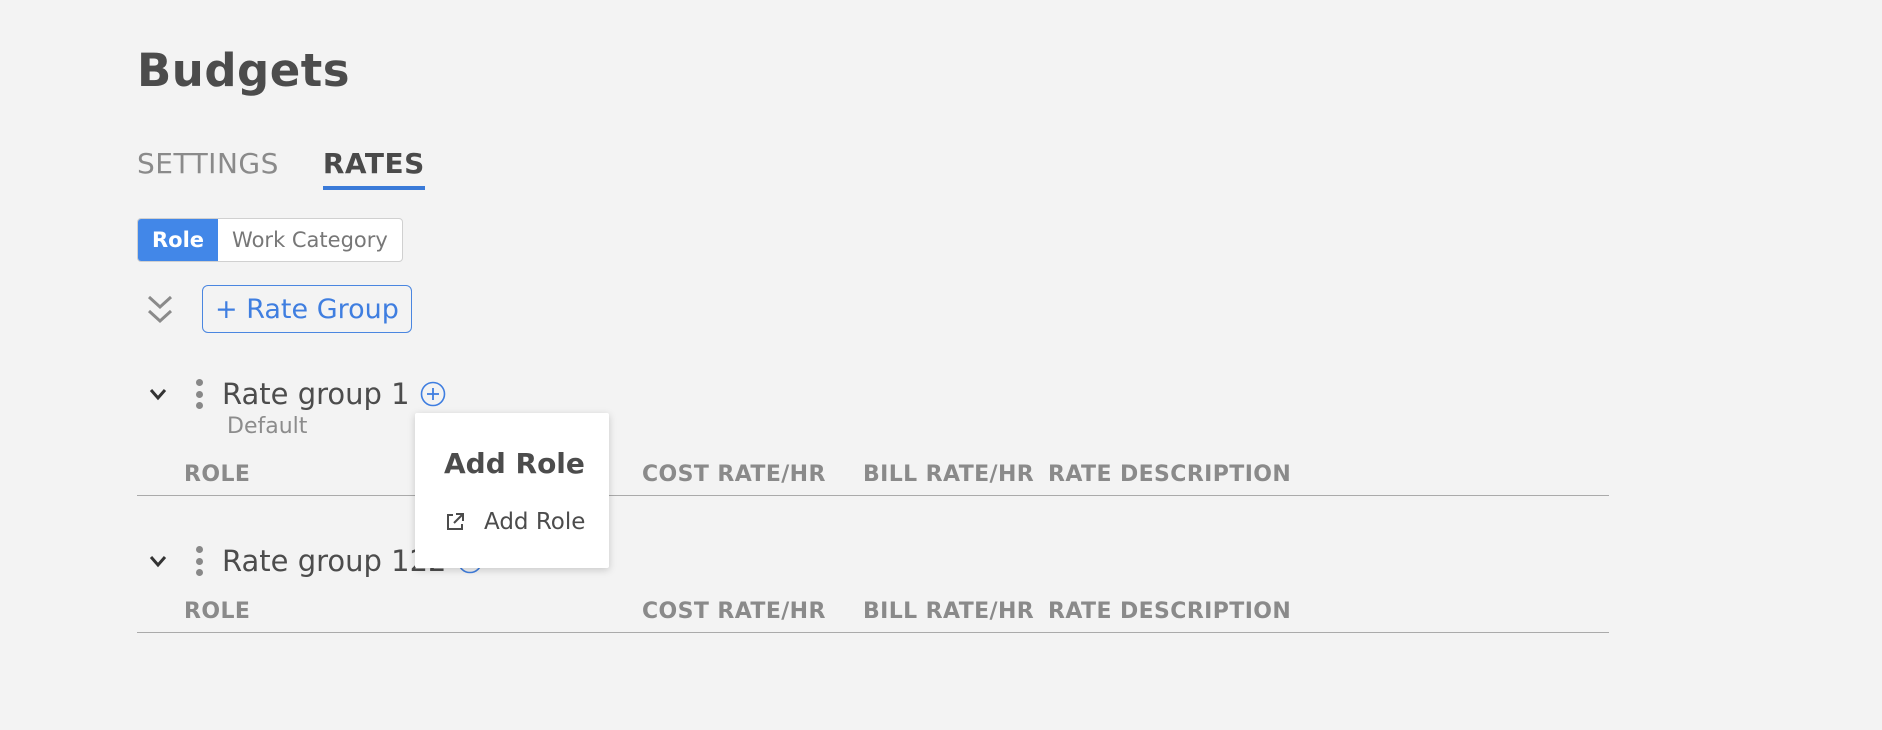 The height and width of the screenshot is (730, 1882). Describe the element at coordinates (267, 426) in the screenshot. I see `rate-group-subtitle: Default` at that location.